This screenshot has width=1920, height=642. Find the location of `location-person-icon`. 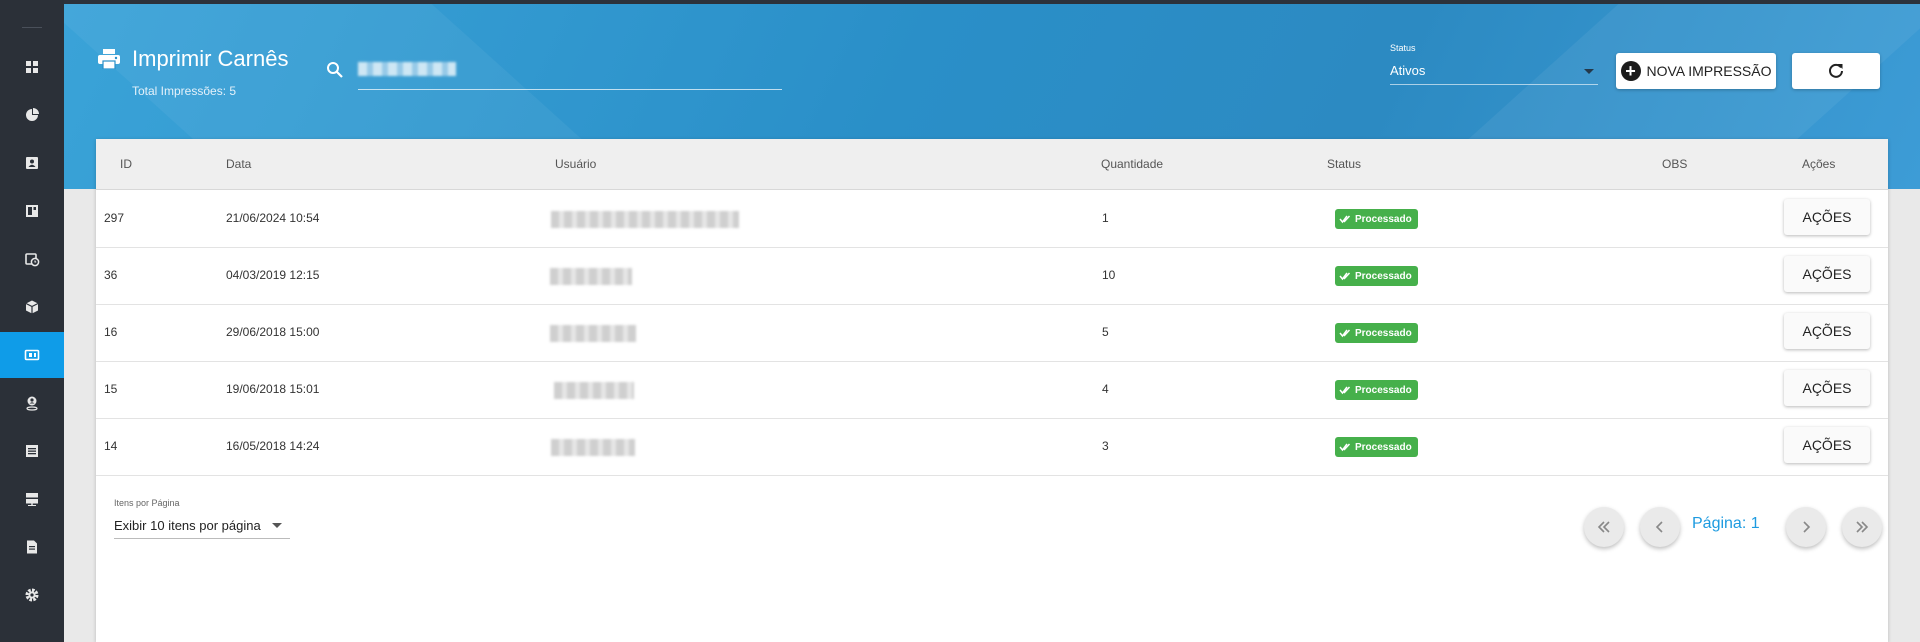

location-person-icon is located at coordinates (32, 403).